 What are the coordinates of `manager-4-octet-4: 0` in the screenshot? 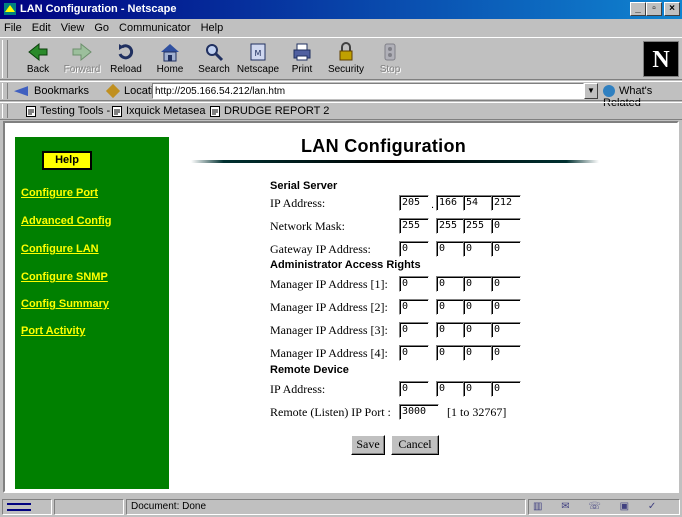 It's located at (506, 353).